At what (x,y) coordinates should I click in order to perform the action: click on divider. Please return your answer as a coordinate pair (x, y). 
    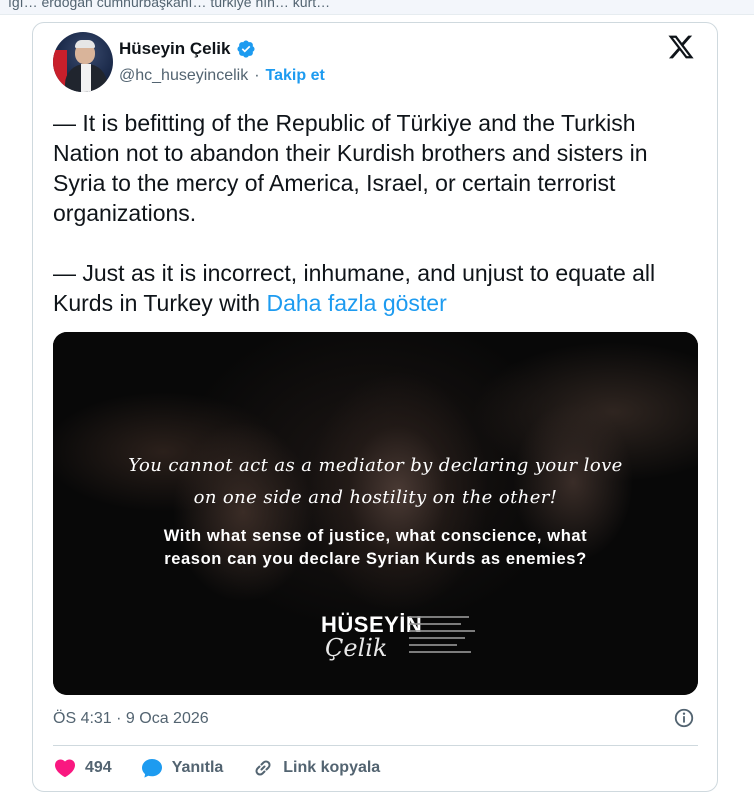
    Looking at the image, I should click on (375, 745).